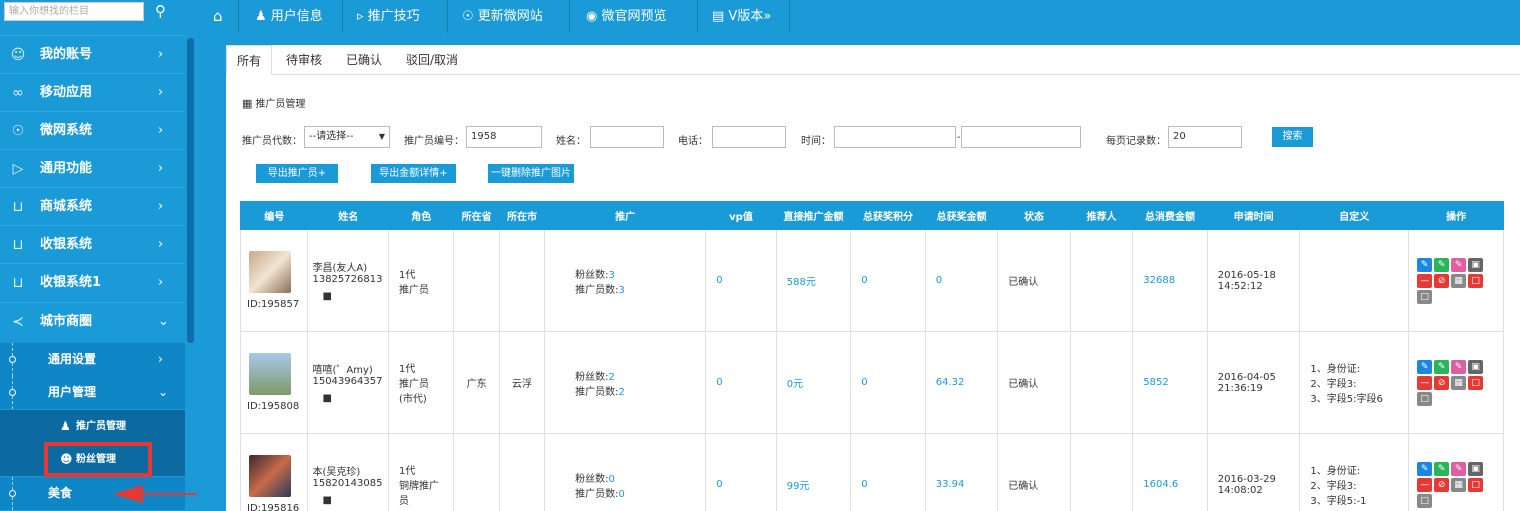 The height and width of the screenshot is (511, 1520). Describe the element at coordinates (1346, 399) in the screenshot. I see `custom-field-line: 3、字段5:字段6` at that location.